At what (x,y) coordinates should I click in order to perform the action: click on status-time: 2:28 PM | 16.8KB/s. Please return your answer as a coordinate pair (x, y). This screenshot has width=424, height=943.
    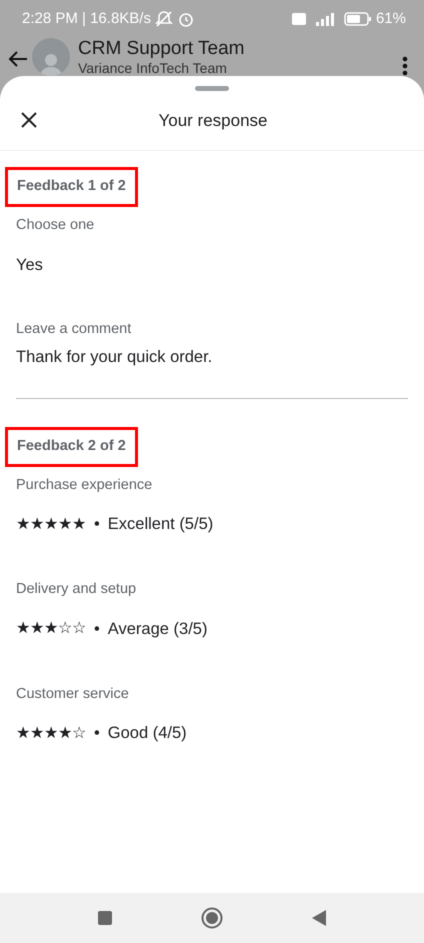
    Looking at the image, I should click on (86, 18).